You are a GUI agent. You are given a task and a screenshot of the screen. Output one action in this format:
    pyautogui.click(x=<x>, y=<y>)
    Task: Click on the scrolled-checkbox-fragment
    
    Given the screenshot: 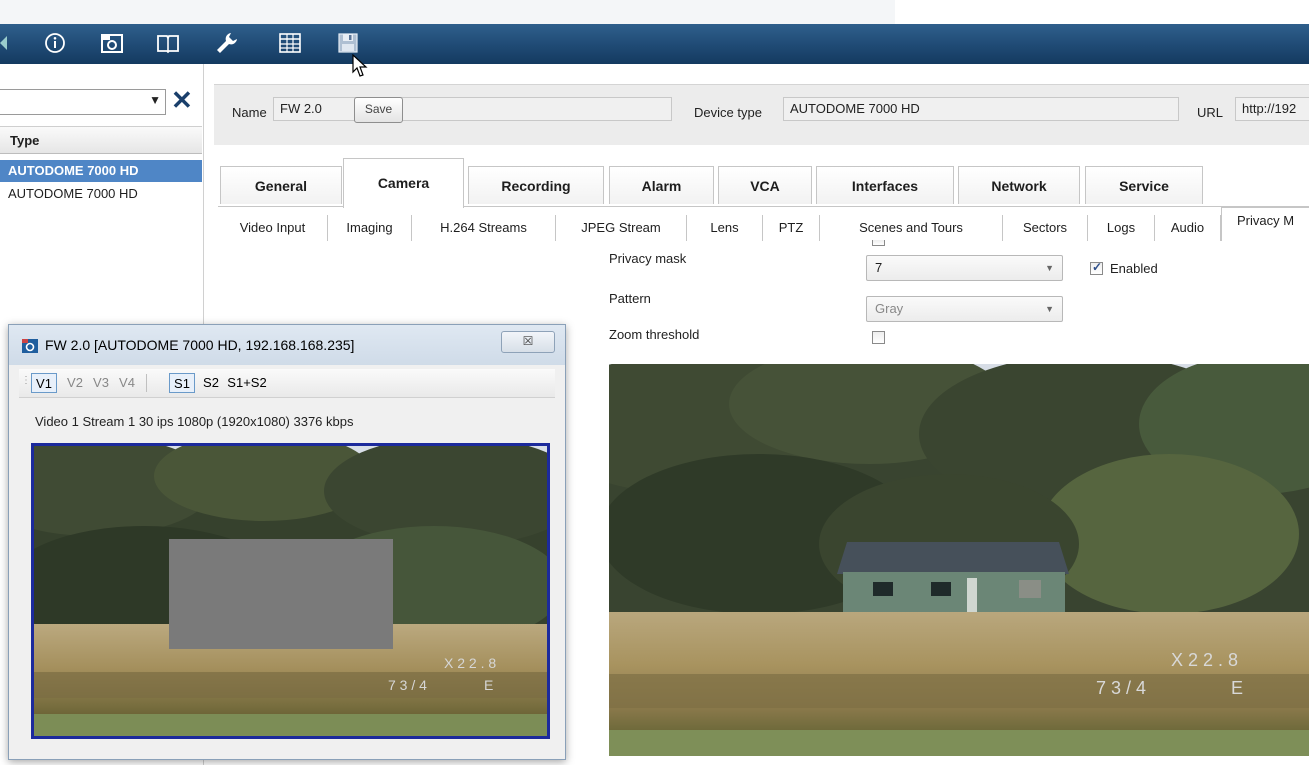 What is the action you would take?
    pyautogui.click(x=878, y=243)
    